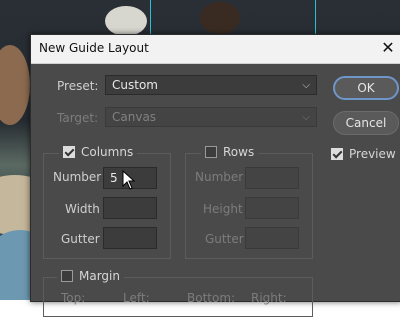  What do you see at coordinates (388, 48) in the screenshot?
I see `close-icon: ✕` at bounding box center [388, 48].